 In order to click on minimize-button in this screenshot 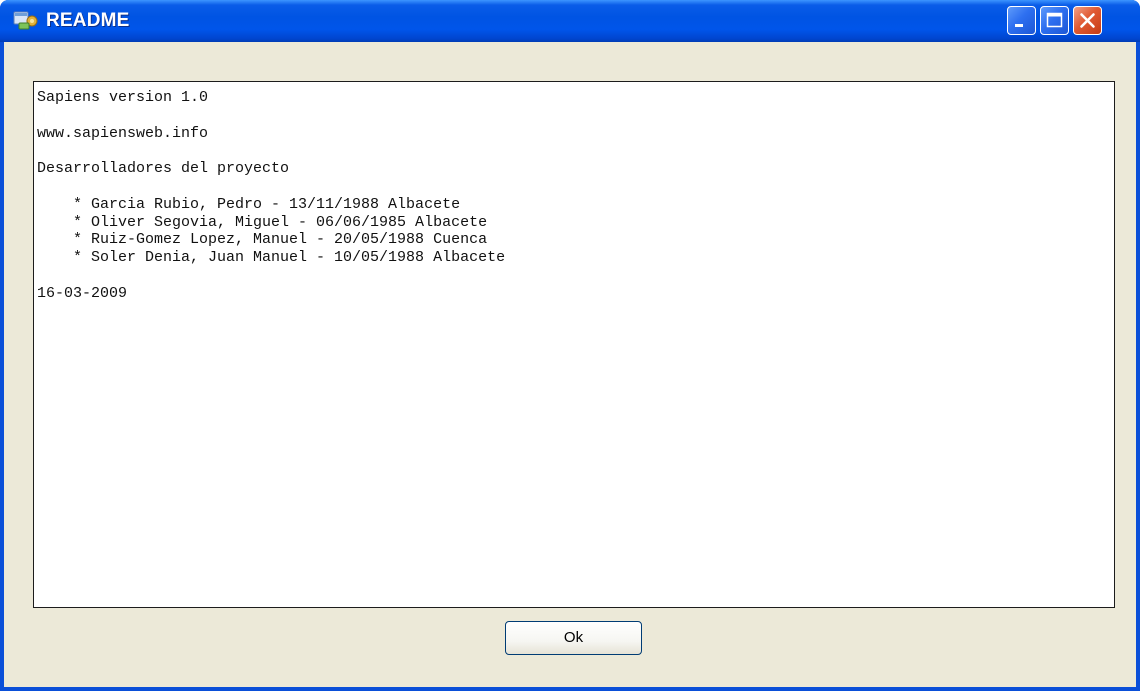, I will do `click(1021, 20)`.